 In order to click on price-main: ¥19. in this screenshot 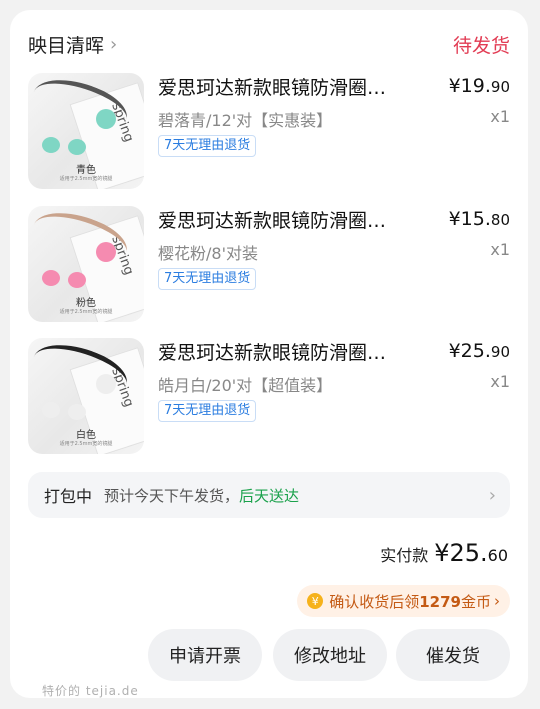, I will do `click(469, 86)`.